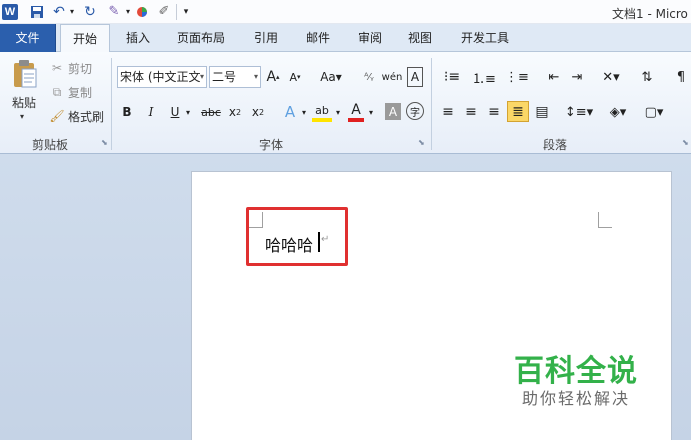 This screenshot has width=691, height=440. What do you see at coordinates (577, 77) in the screenshot?
I see `increase-indent-icon: ⇥` at bounding box center [577, 77].